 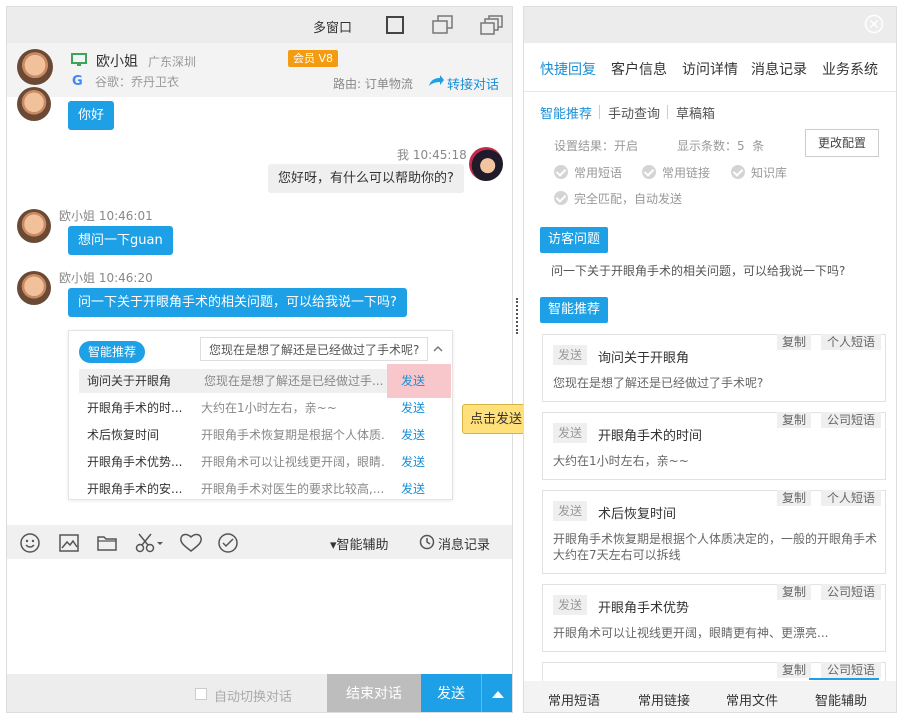 I want to click on suggestion-content: 大约在1小时左右，亲~~, so click(x=269, y=408).